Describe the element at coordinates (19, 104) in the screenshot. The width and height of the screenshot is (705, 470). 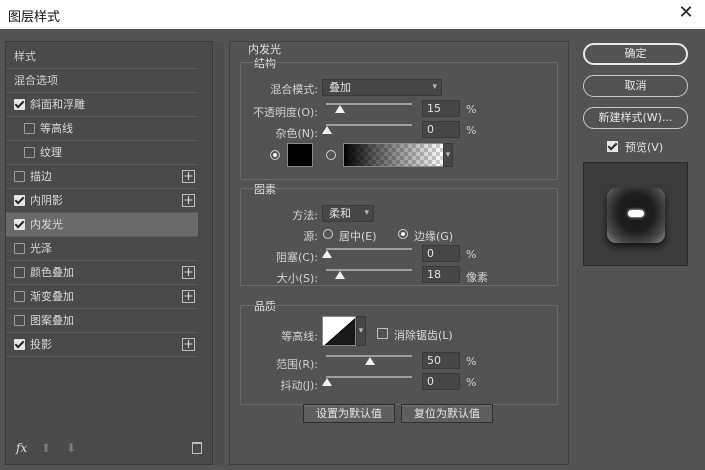
I see `bevel-emboss-checkbox` at that location.